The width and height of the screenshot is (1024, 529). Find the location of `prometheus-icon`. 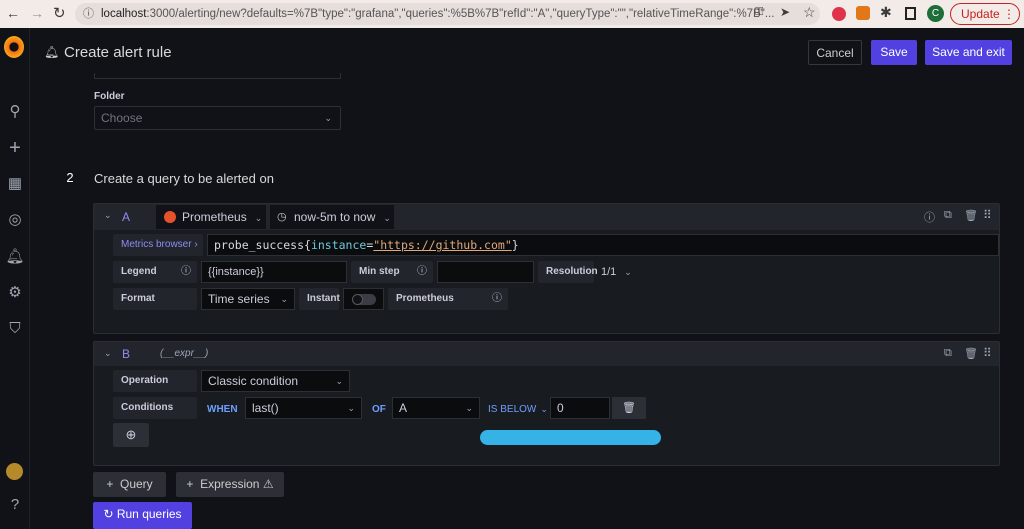

prometheus-icon is located at coordinates (170, 217).